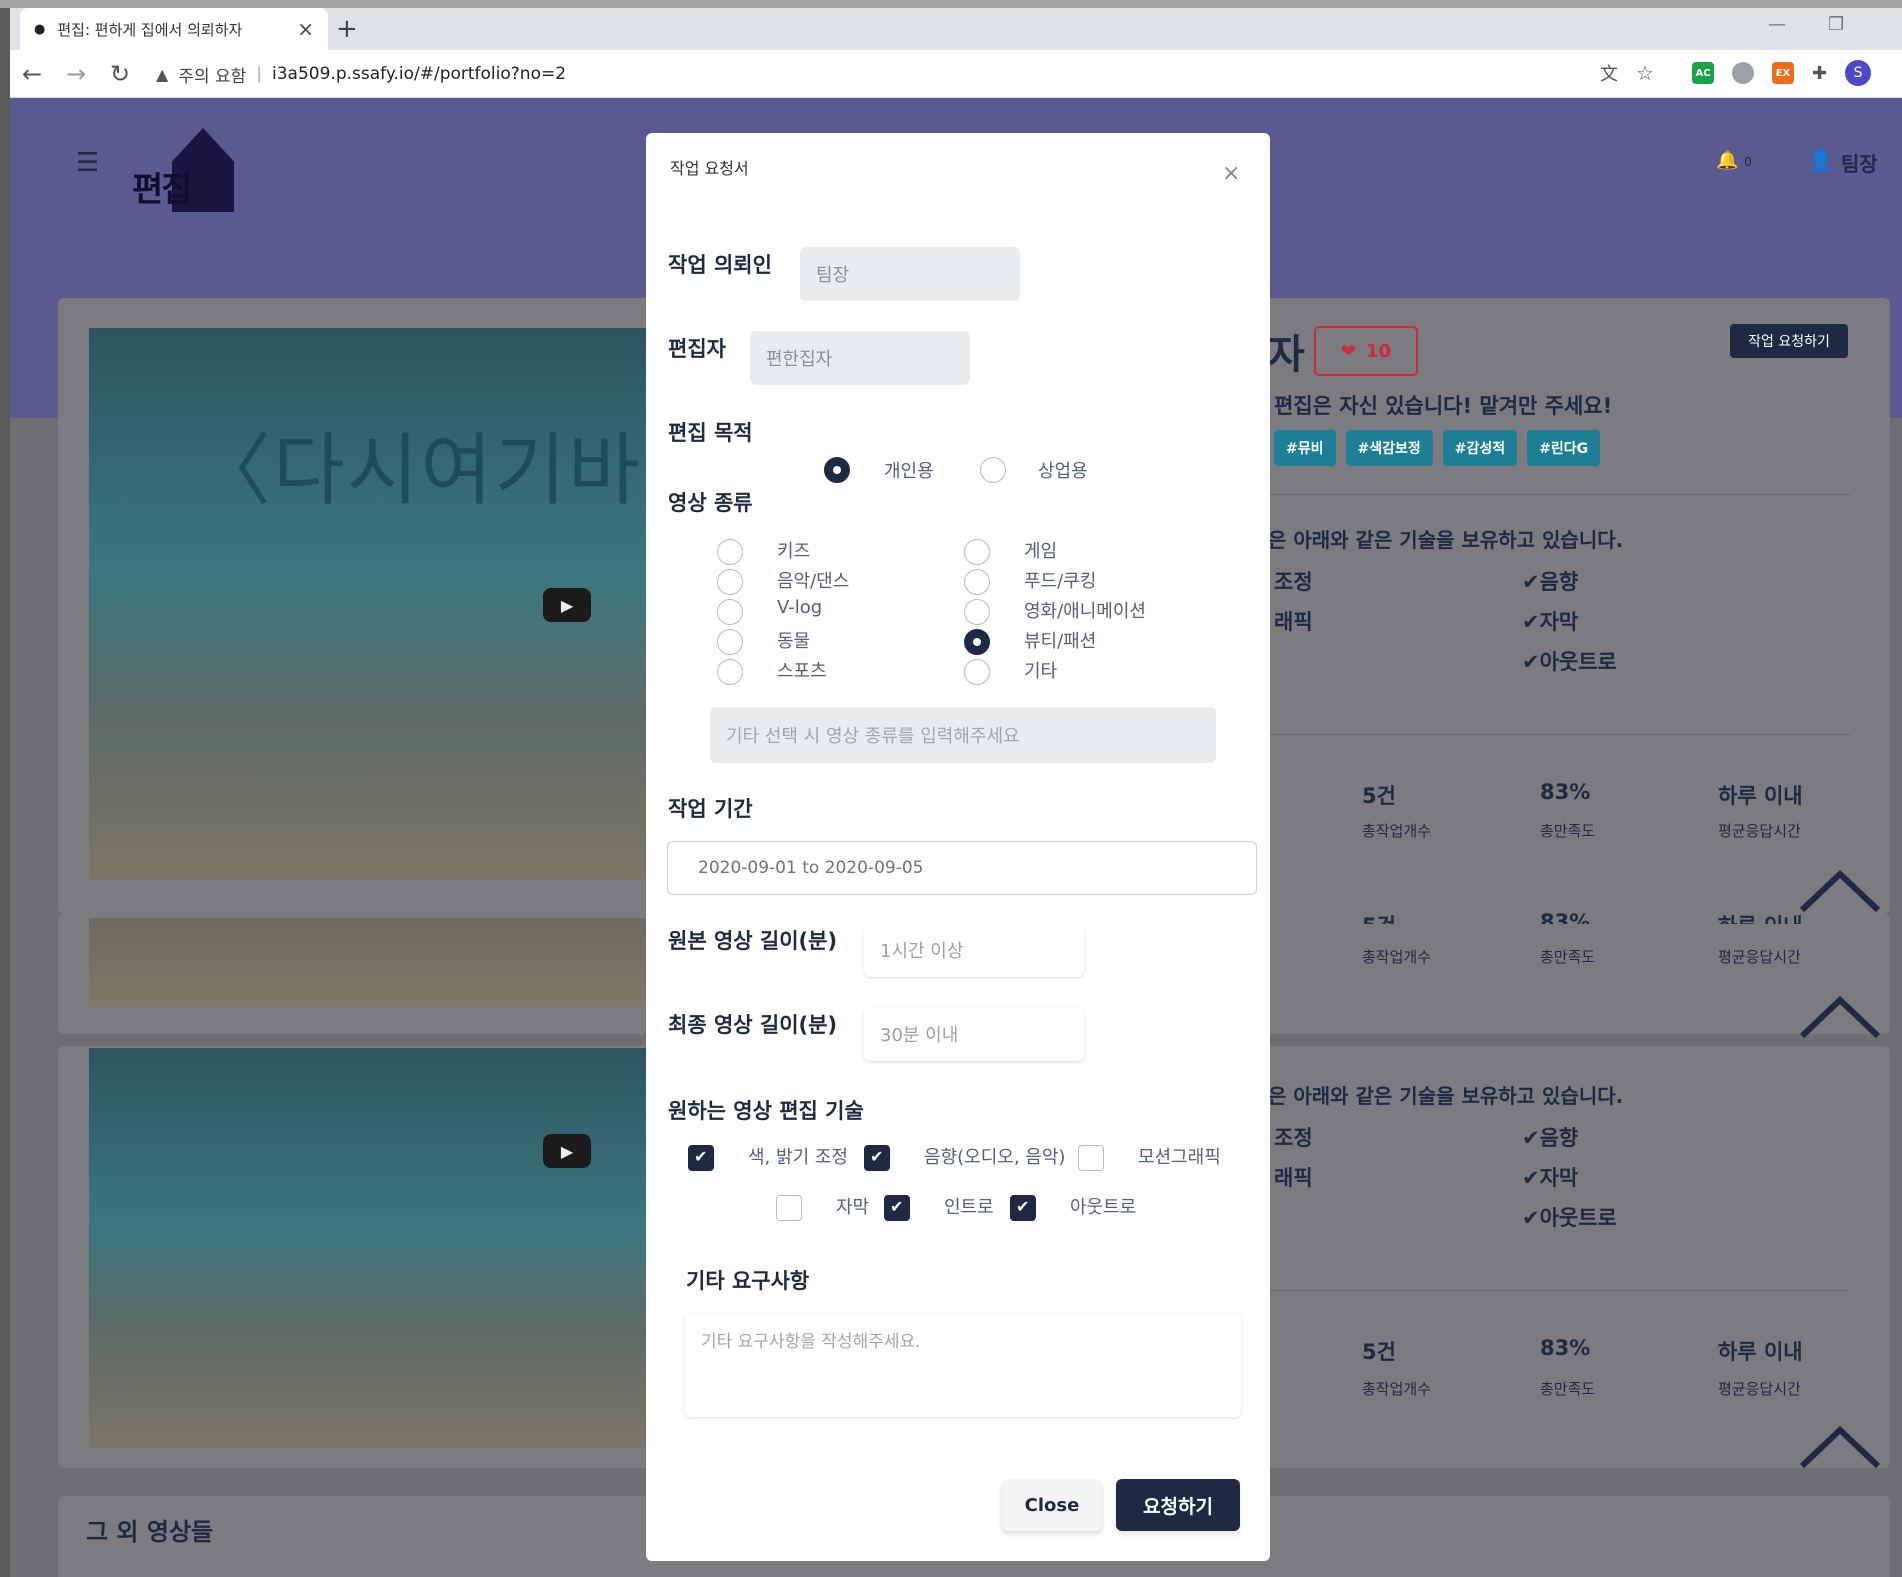 Image resolution: width=1902 pixels, height=1577 pixels. What do you see at coordinates (76, 74) in the screenshot?
I see `forward-icon: →` at bounding box center [76, 74].